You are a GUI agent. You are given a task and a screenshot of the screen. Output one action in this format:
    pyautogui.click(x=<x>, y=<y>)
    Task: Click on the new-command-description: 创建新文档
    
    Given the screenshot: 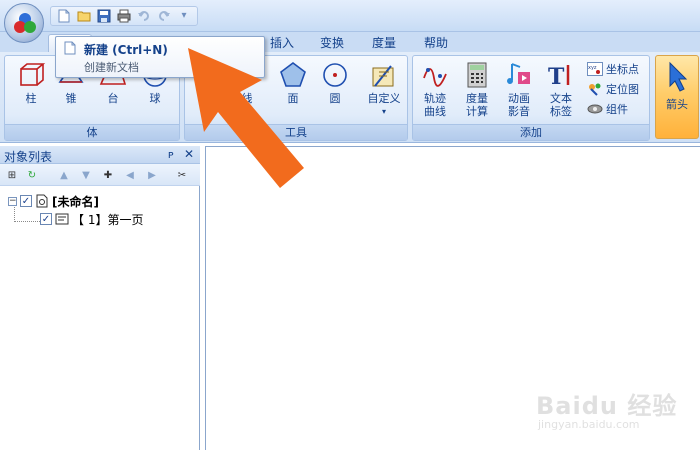 What is the action you would take?
    pyautogui.click(x=111, y=67)
    